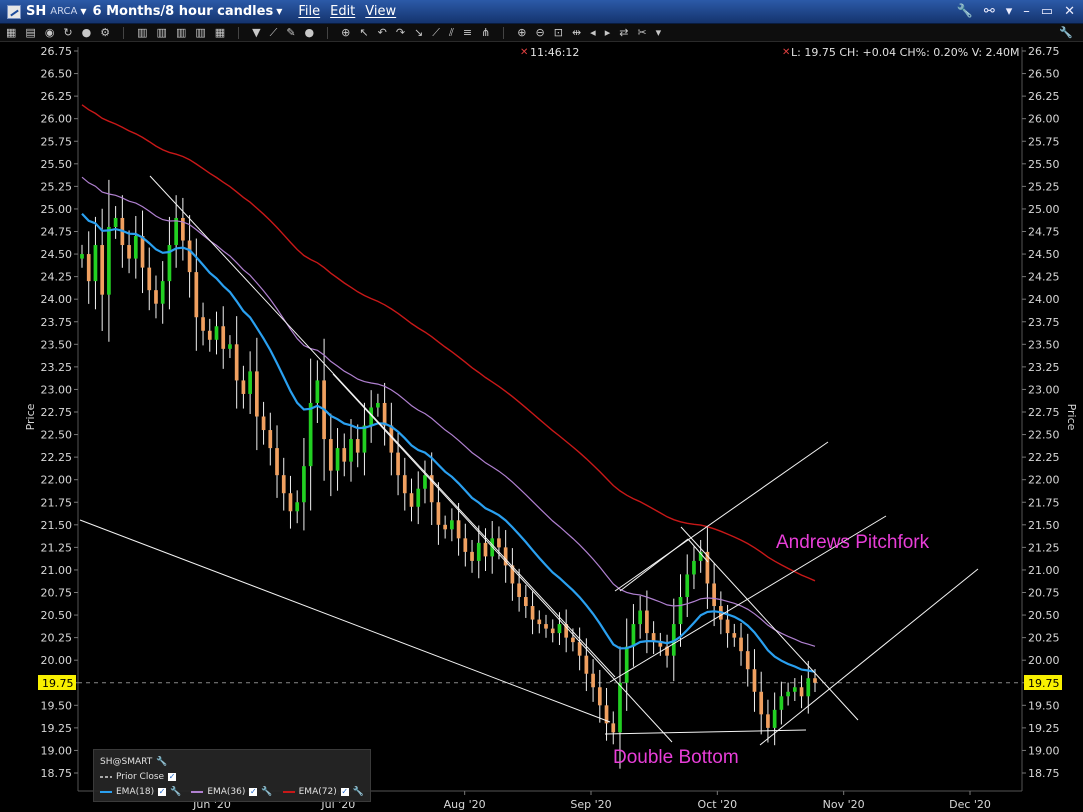 The width and height of the screenshot is (1083, 812). I want to click on settings-icon: ⚙, so click(105, 33).